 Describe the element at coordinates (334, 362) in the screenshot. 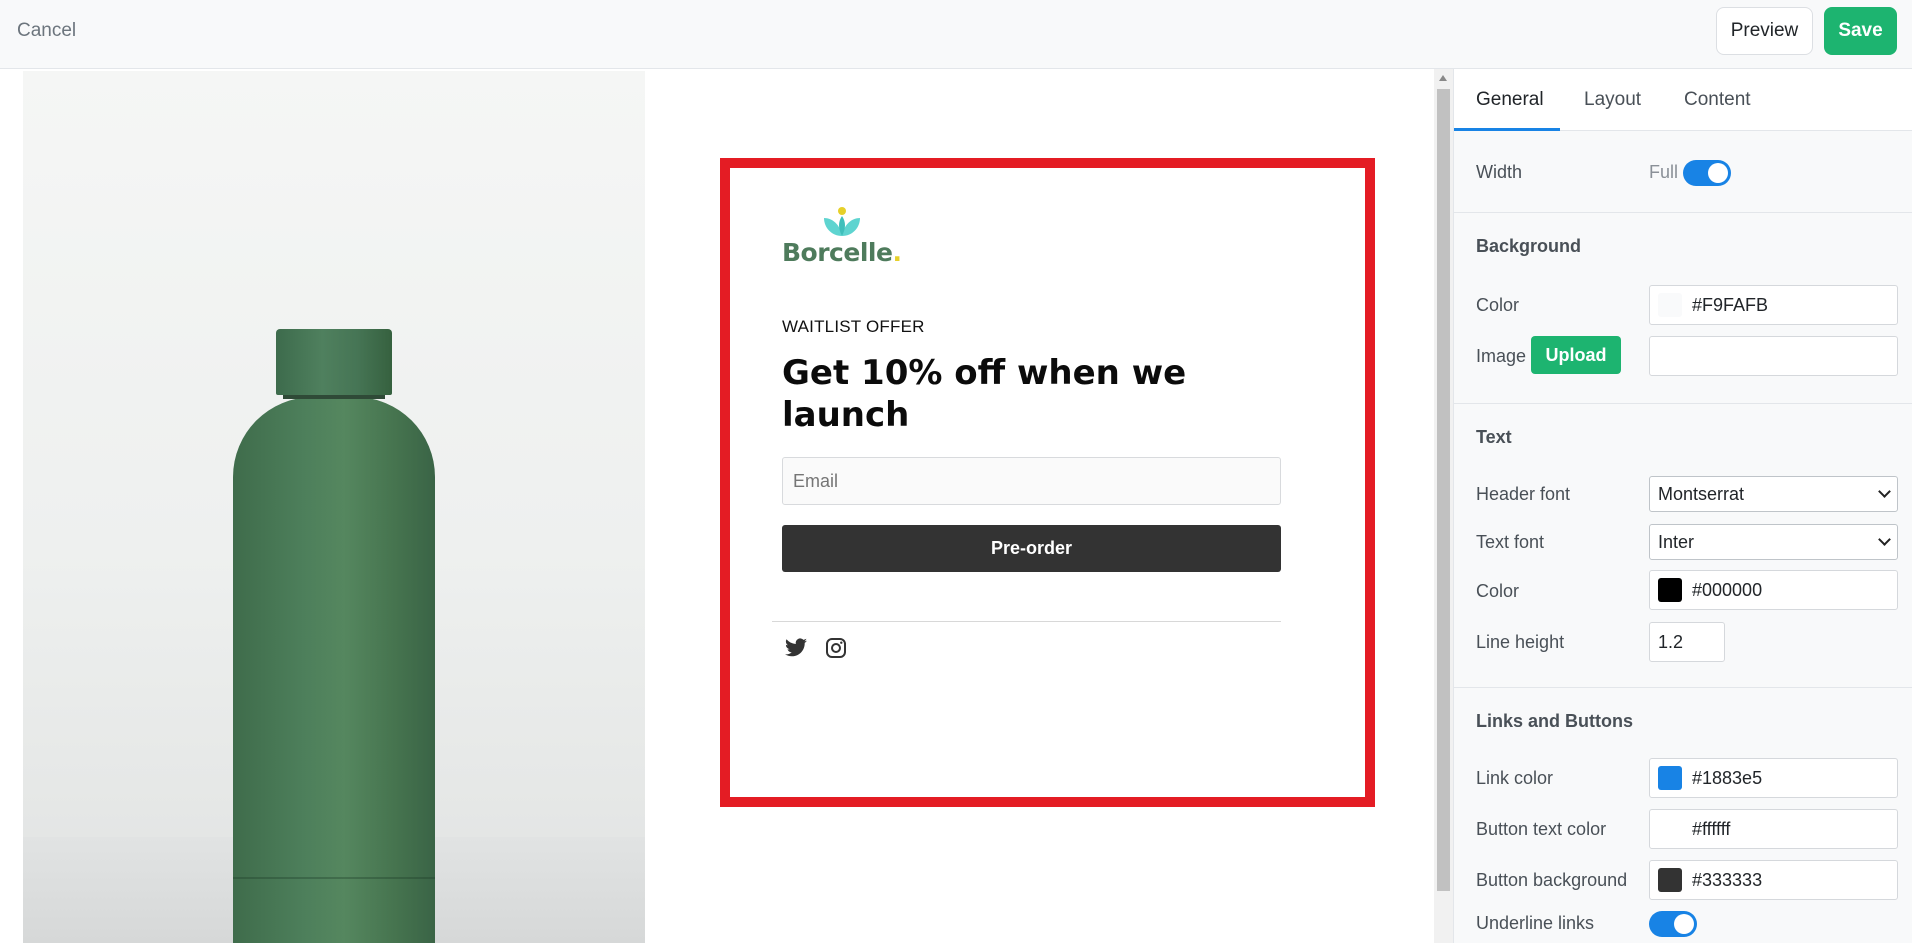

I see `bottle-cap` at that location.